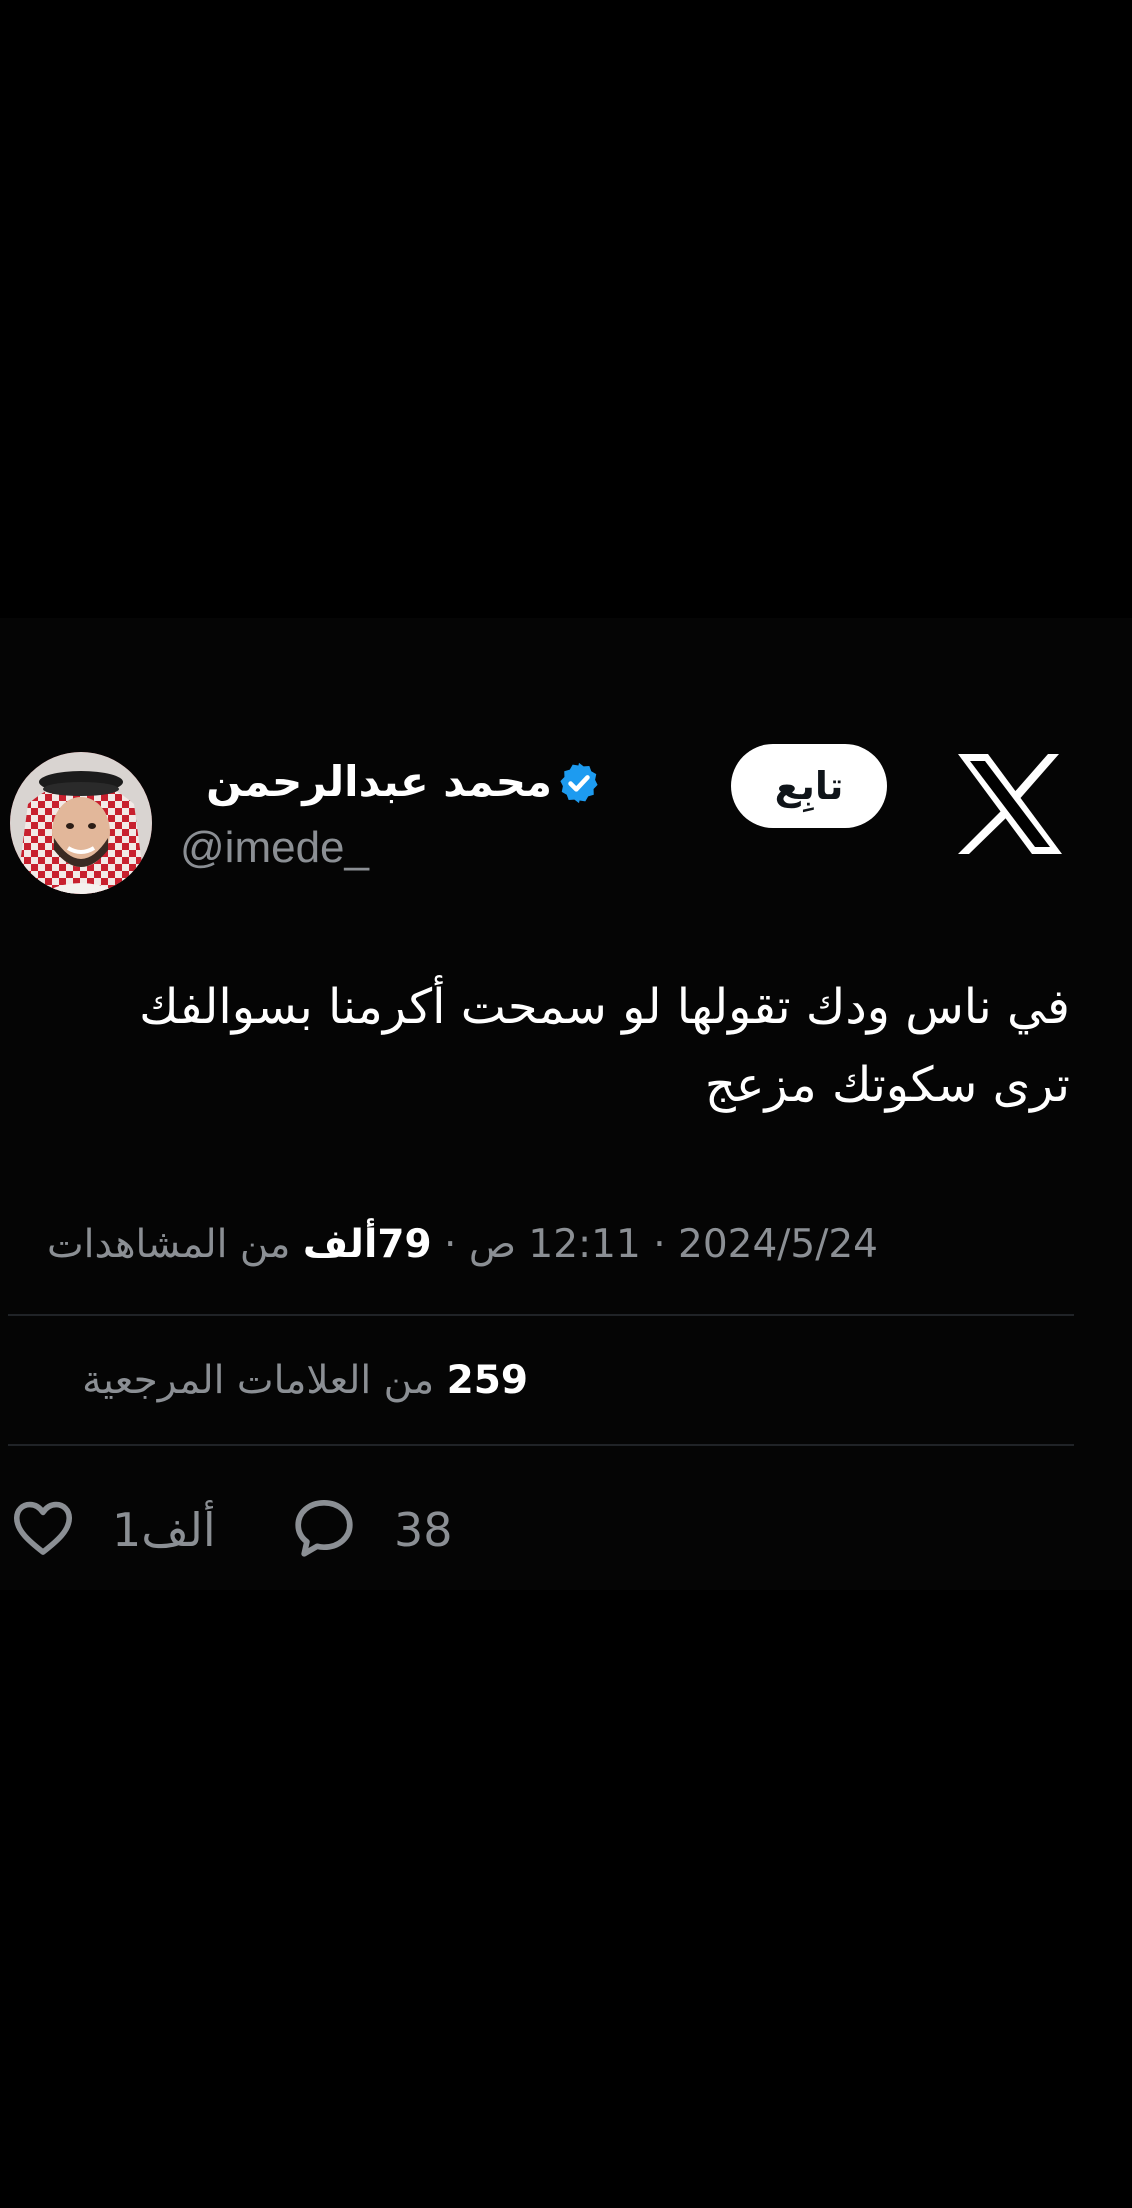 This screenshot has width=1132, height=2208. What do you see at coordinates (168, 1244) in the screenshot?
I see `views-label: من المشاهدات` at bounding box center [168, 1244].